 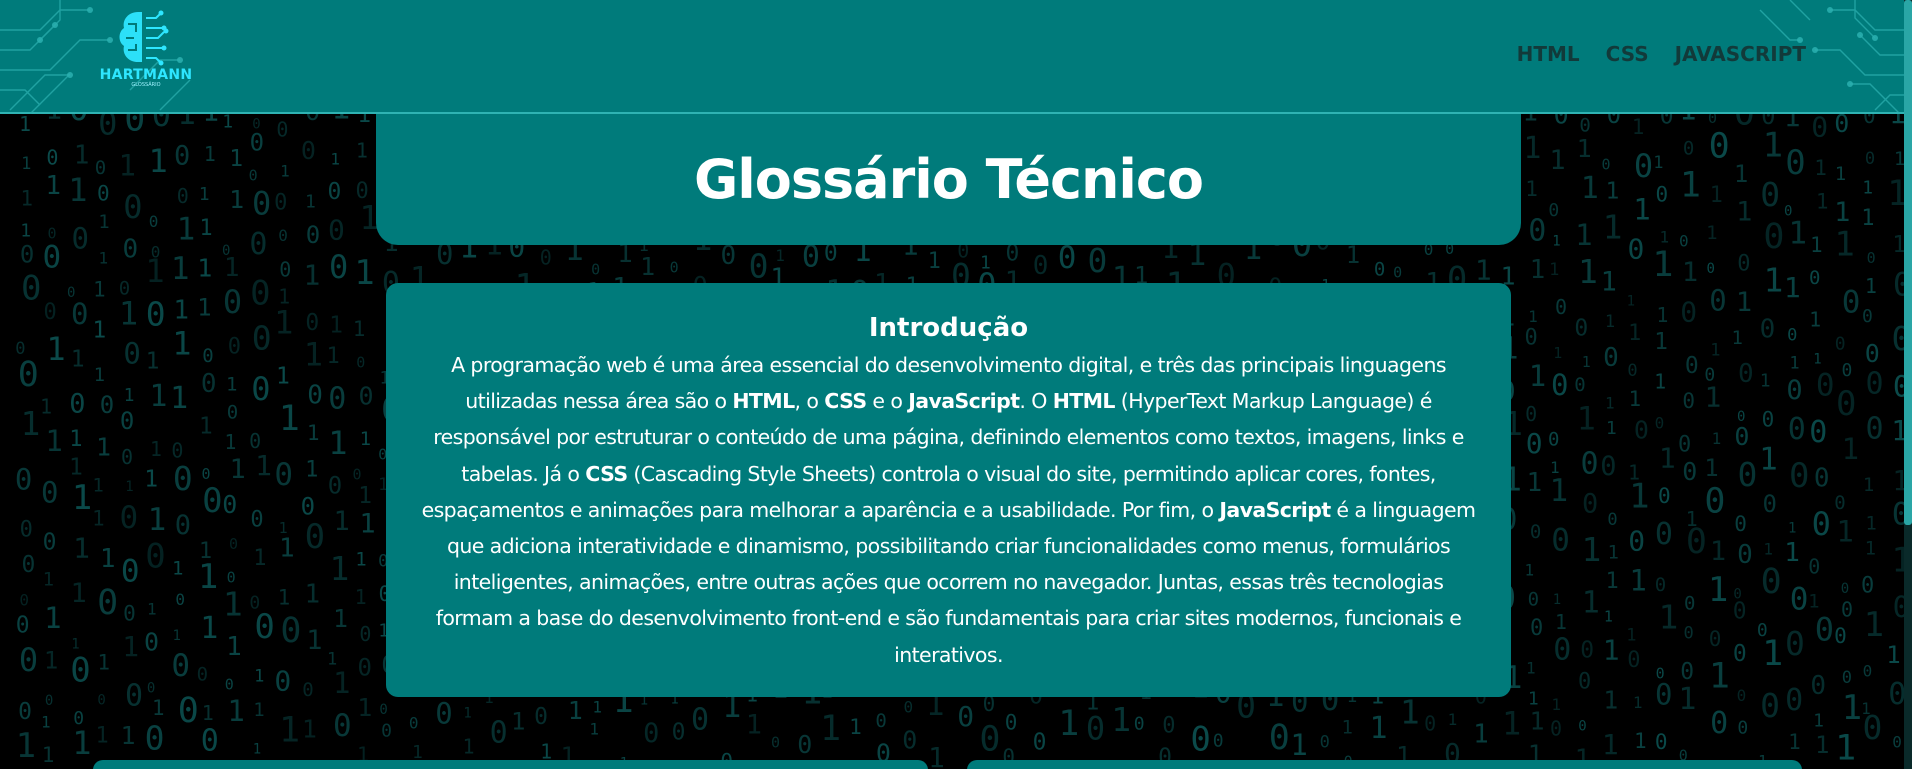 I want to click on scrollbar, so click(x=1908, y=384).